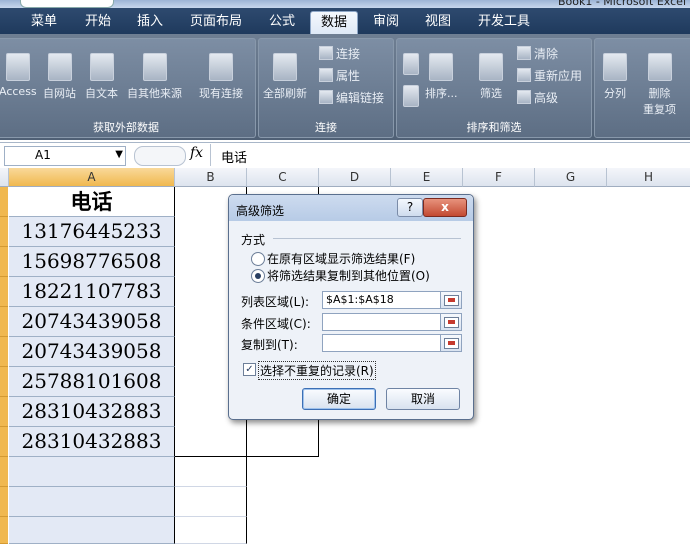 This screenshot has width=690, height=544. What do you see at coordinates (160, 156) in the screenshot?
I see `formula-bar-splitter` at bounding box center [160, 156].